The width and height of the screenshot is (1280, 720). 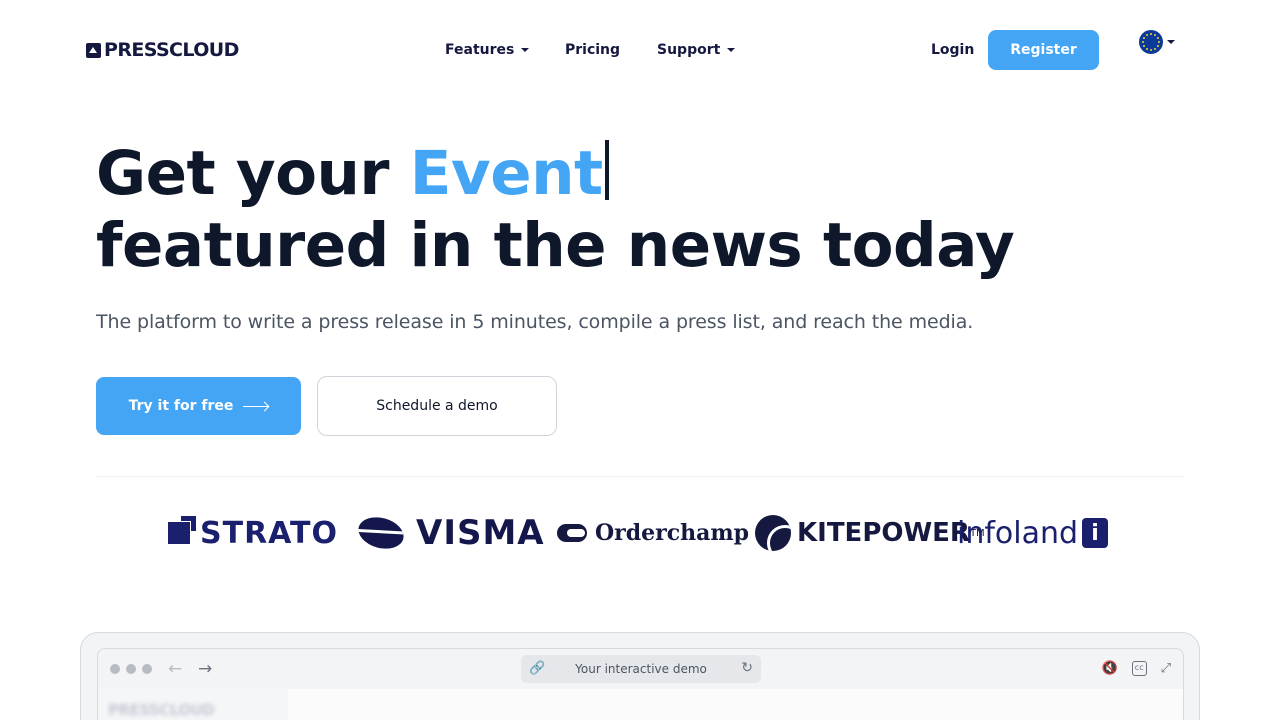 I want to click on nav-support: Support, so click(x=696, y=50).